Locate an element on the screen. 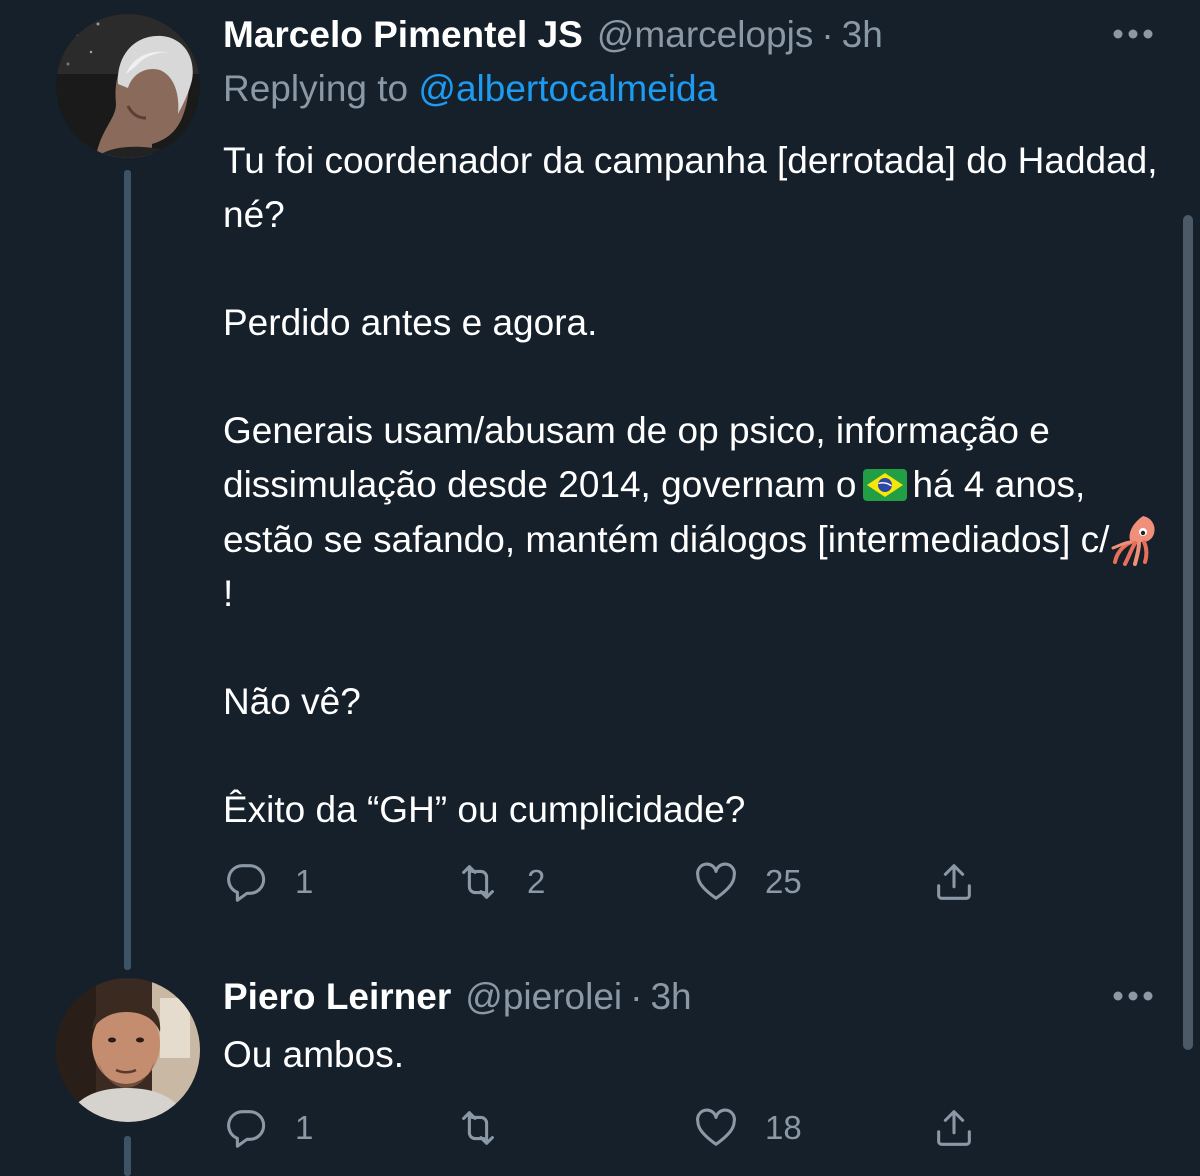 Image resolution: width=1200 pixels, height=1176 pixels. squid-emoji-icon is located at coordinates (1133, 541).